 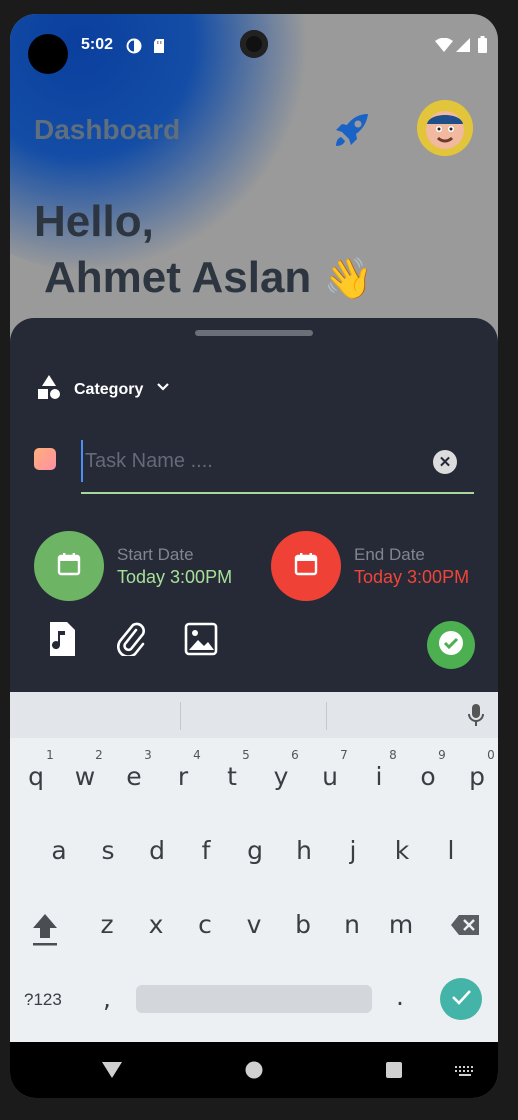 What do you see at coordinates (465, 927) in the screenshot?
I see `backspace-icon` at bounding box center [465, 927].